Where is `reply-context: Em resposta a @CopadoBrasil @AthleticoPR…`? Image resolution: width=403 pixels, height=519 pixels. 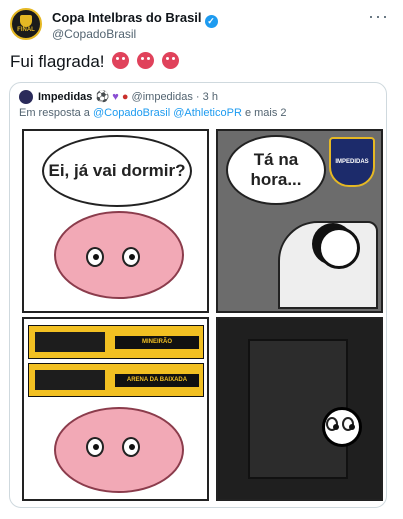 reply-context: Em resposta a @CopadoBrasil @AthleticoPR… is located at coordinates (153, 113).